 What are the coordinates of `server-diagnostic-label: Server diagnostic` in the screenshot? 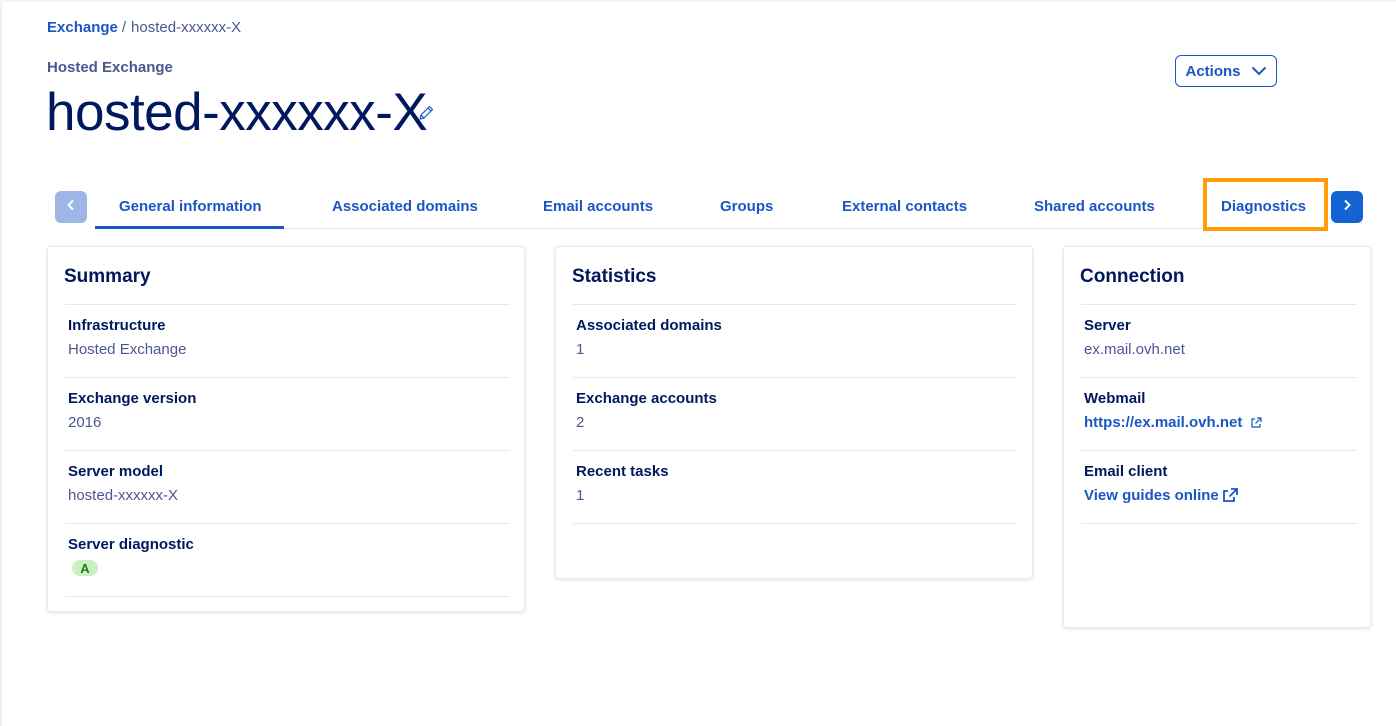 It's located at (131, 544).